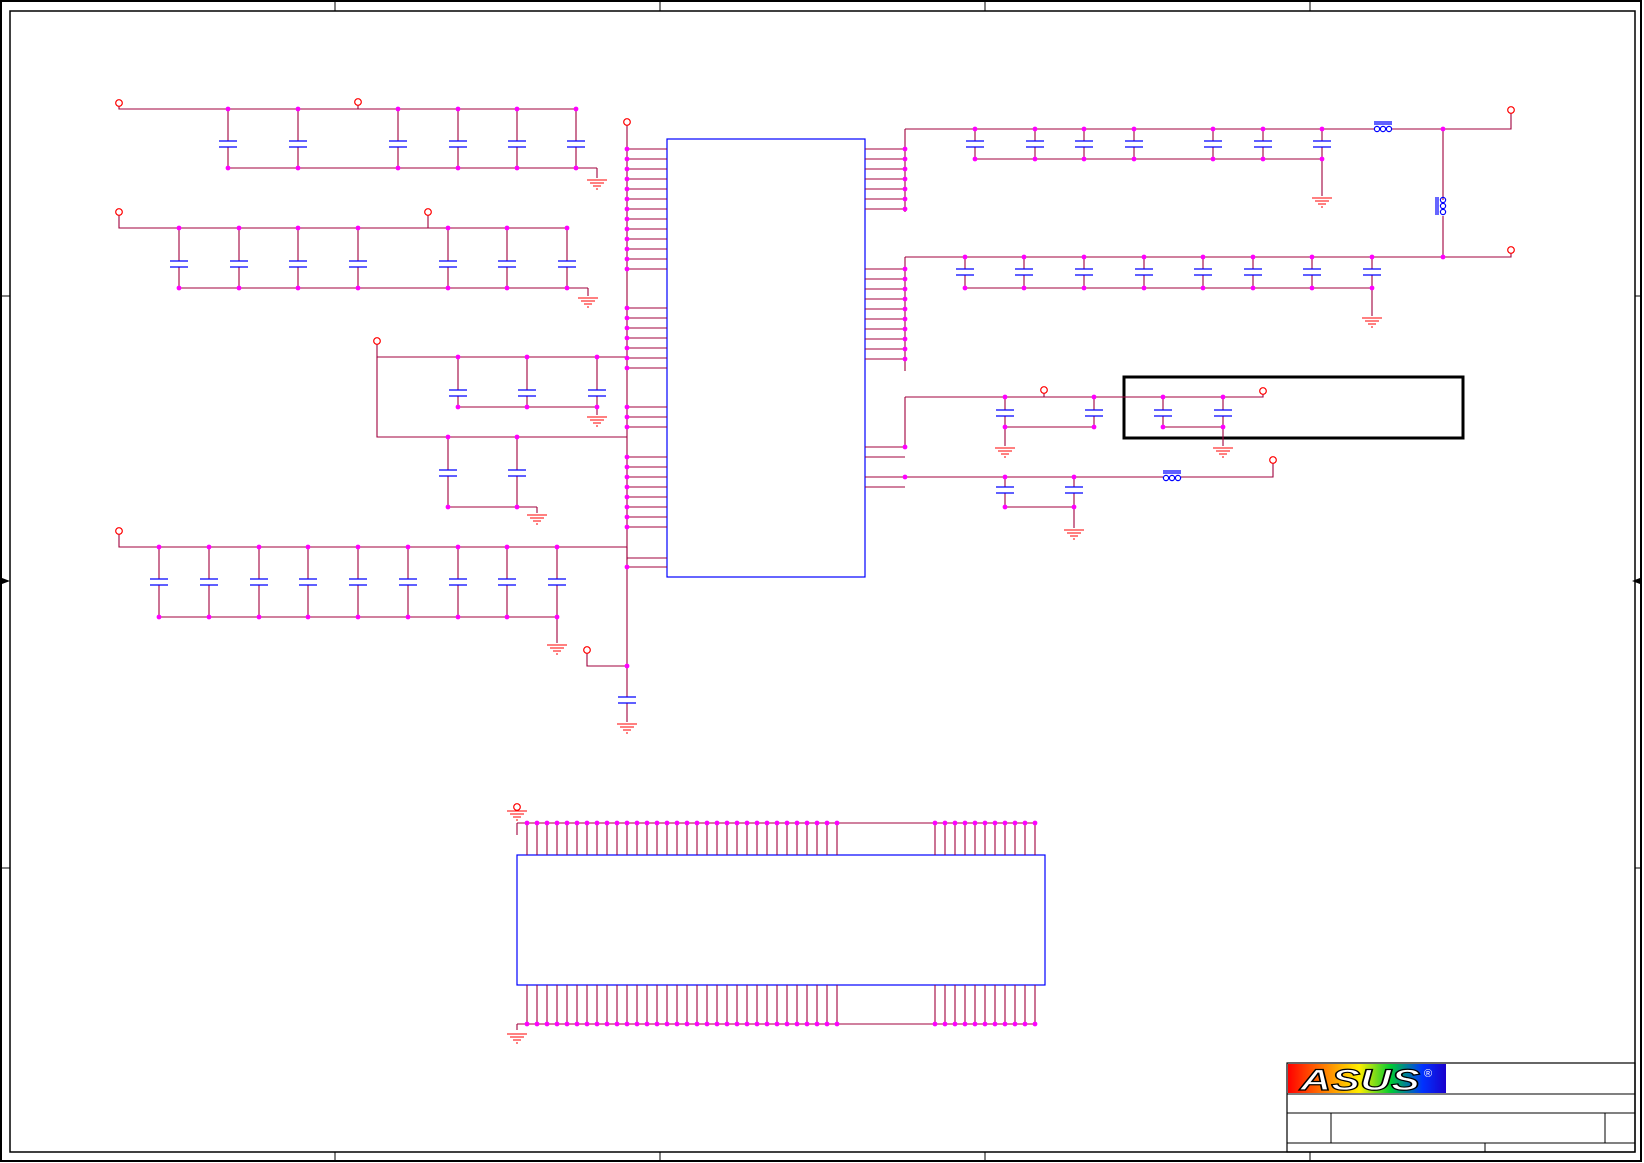 The height and width of the screenshot is (1163, 1644). Describe the element at coordinates (1636, 581) in the screenshot. I see `frame-arrow-right` at that location.